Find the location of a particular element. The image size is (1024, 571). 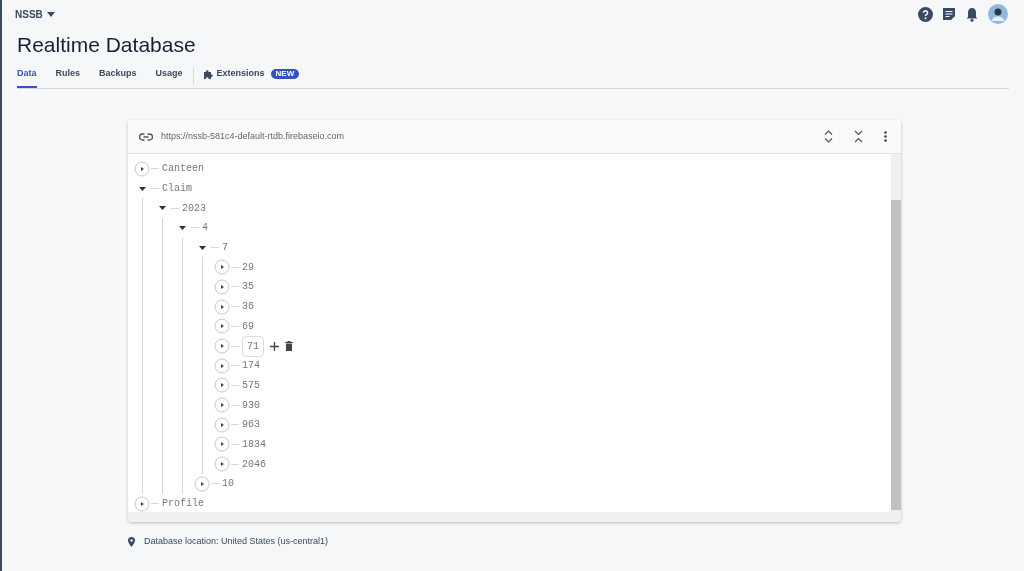

node-key: 36 is located at coordinates (248, 307).